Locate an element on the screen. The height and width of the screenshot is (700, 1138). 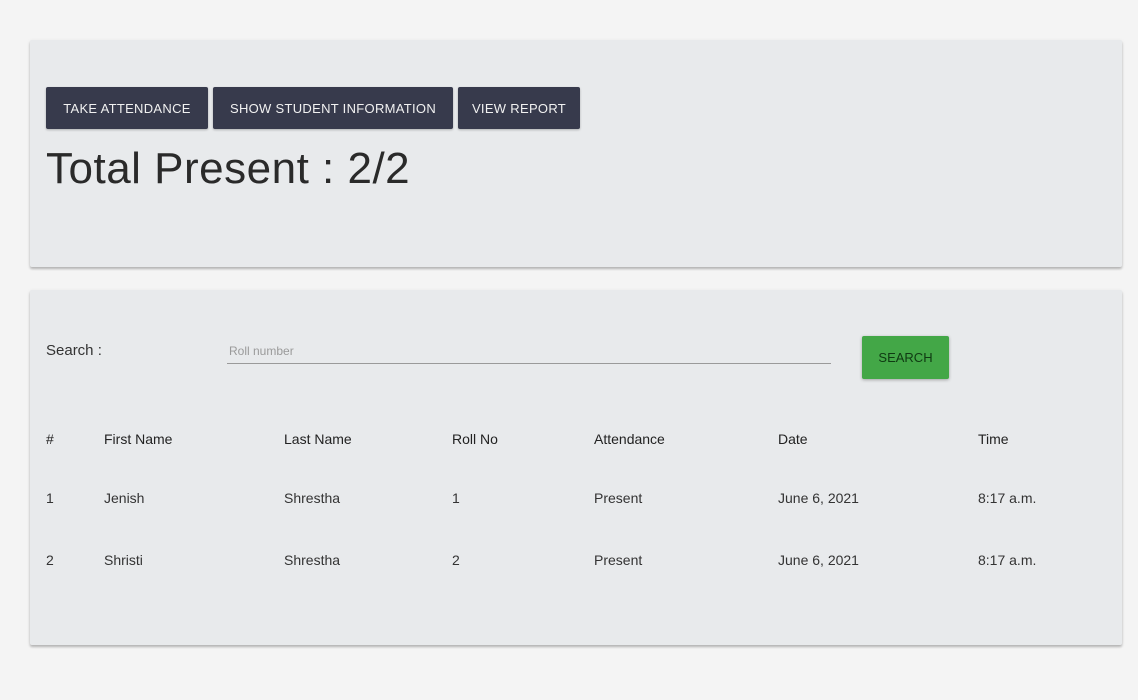
show-student-information-button: SHOW STUDENT INFORMATION is located at coordinates (333, 108).